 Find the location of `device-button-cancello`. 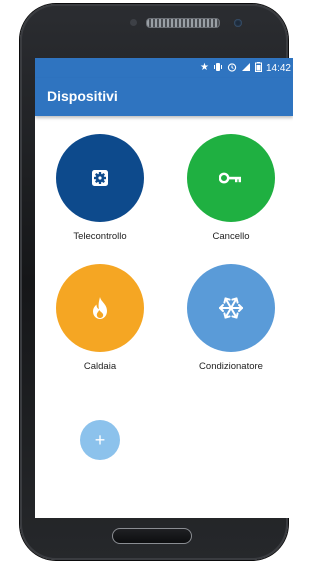

device-button-cancello is located at coordinates (231, 178).